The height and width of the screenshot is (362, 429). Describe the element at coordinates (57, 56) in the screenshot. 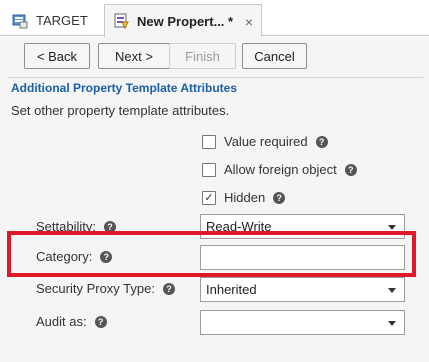

I see `back-button: < Back` at that location.